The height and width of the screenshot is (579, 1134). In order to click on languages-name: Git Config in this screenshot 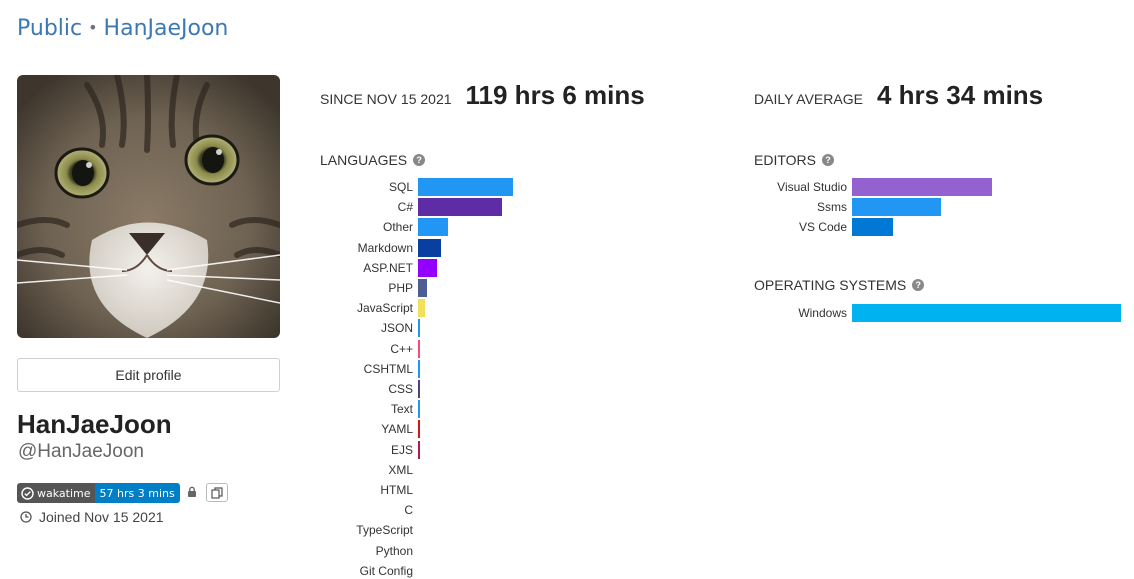, I will do `click(386, 570)`.